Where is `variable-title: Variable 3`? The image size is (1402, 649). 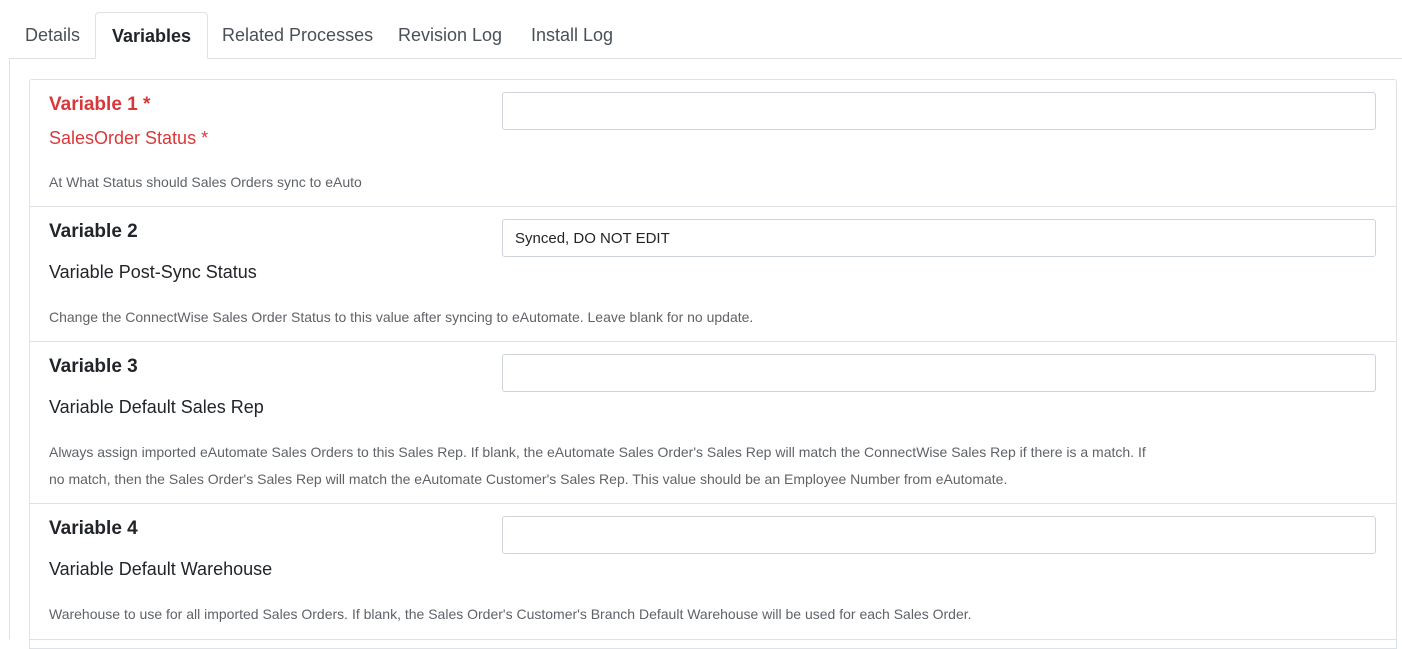 variable-title: Variable 3 is located at coordinates (93, 366).